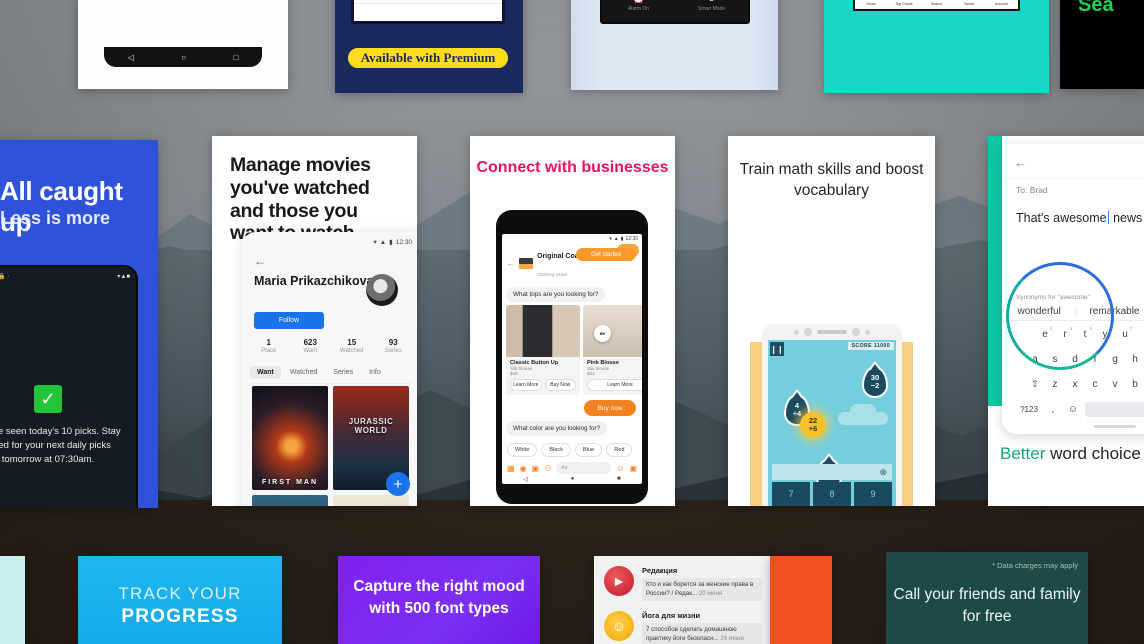 Image resolution: width=1144 pixels, height=644 pixels. What do you see at coordinates (547, 468) in the screenshot?
I see `mic-icon: ⚇` at bounding box center [547, 468].